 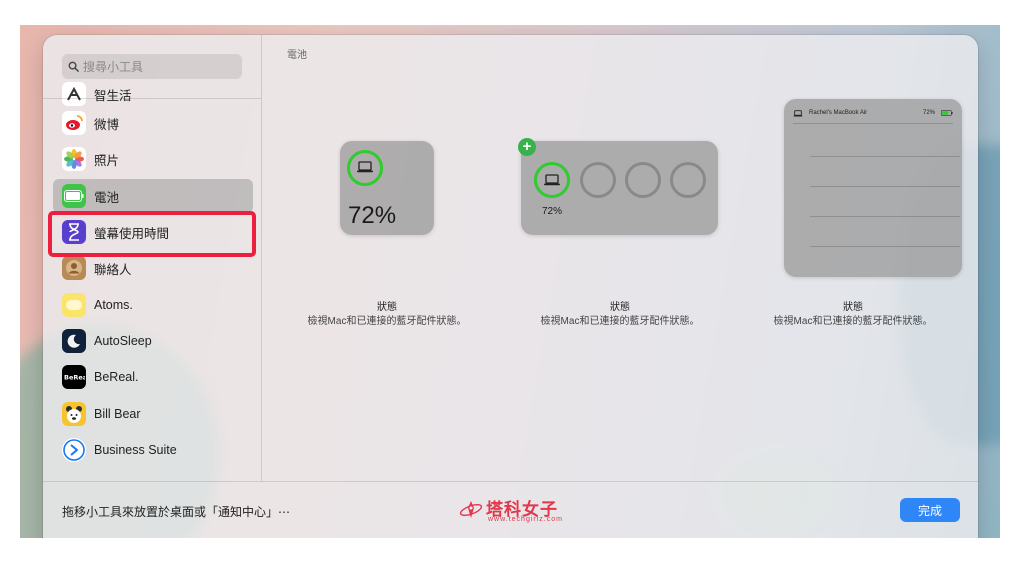 I want to click on sidebar-item-label: 聯絡人, so click(x=113, y=269).